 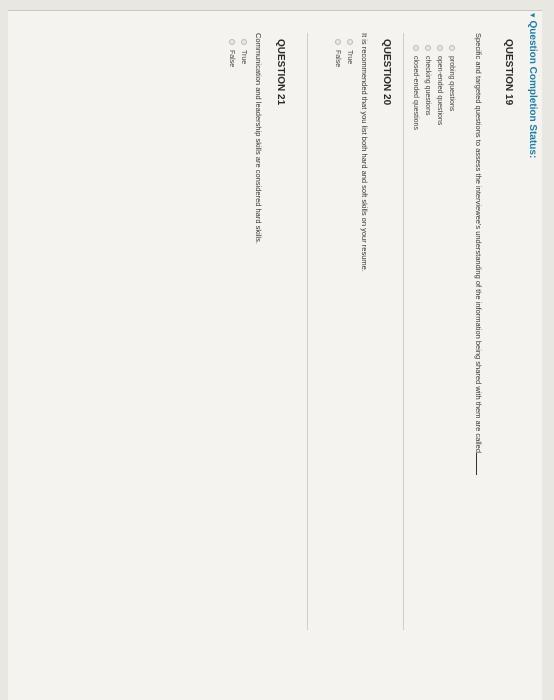 I want to click on question-heading: QUESTION 19, so click(x=508, y=72).